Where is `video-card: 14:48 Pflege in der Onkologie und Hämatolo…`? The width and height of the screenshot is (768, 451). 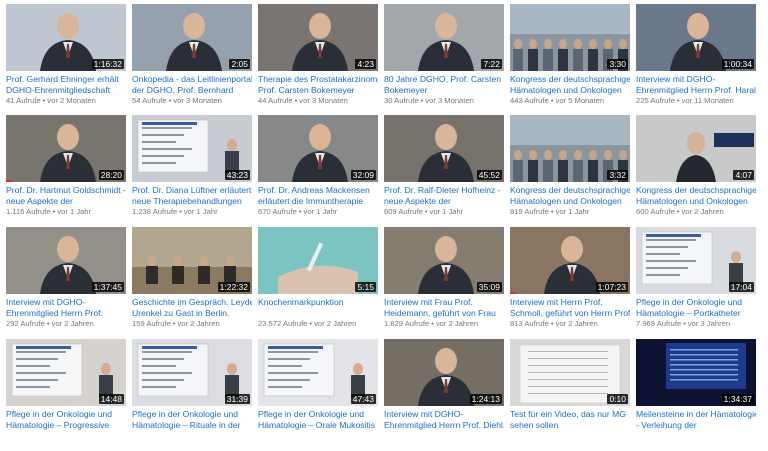
video-card: 14:48 Pflege in der Onkologie und Hämatolo… is located at coordinates (66, 395).